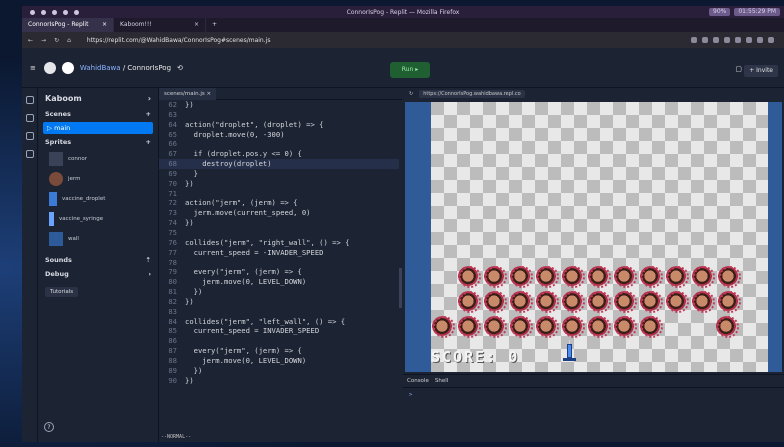 The width and height of the screenshot is (784, 447). I want to click on settings-icon, so click(30, 136).